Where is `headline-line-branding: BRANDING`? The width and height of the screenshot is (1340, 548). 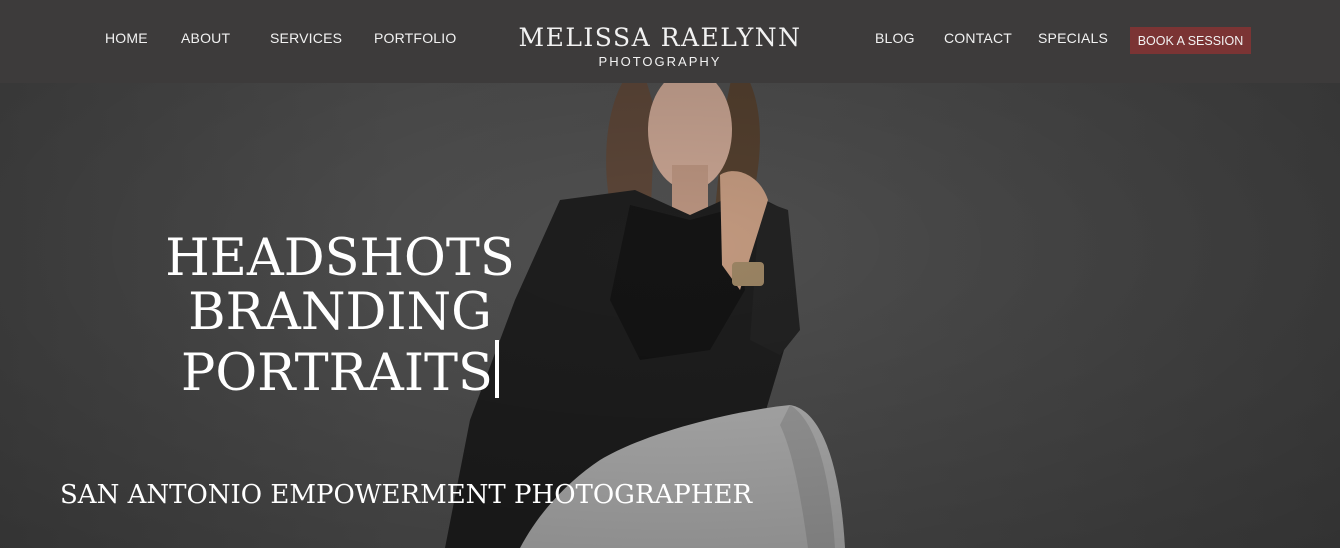 headline-line-branding: BRANDING is located at coordinates (340, 312).